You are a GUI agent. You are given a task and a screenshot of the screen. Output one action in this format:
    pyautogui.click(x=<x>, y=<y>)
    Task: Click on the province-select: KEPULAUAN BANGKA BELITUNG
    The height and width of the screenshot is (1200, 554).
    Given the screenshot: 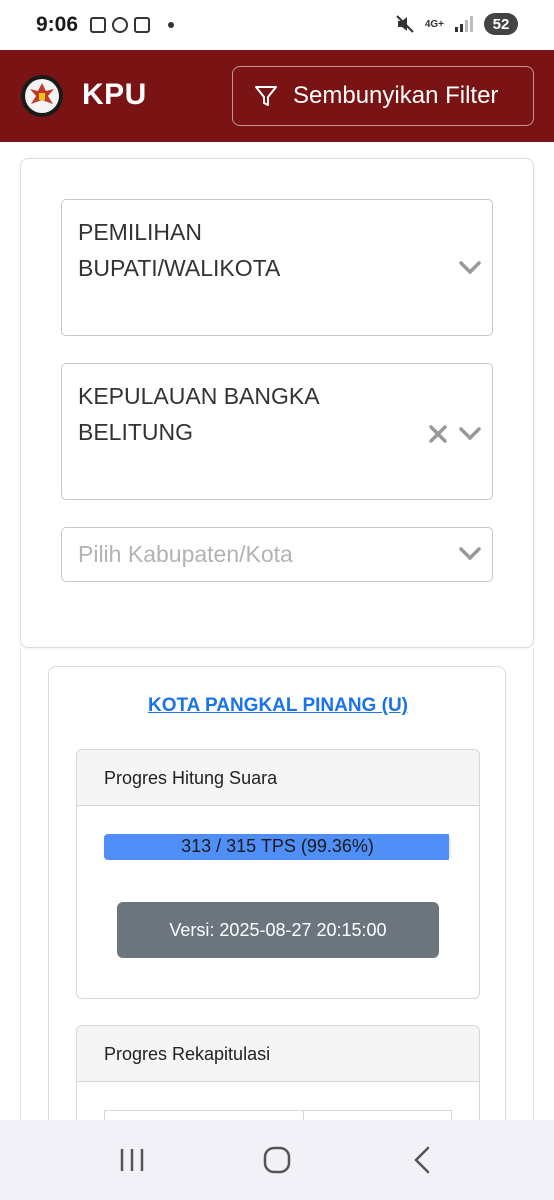 What is the action you would take?
    pyautogui.click(x=277, y=431)
    